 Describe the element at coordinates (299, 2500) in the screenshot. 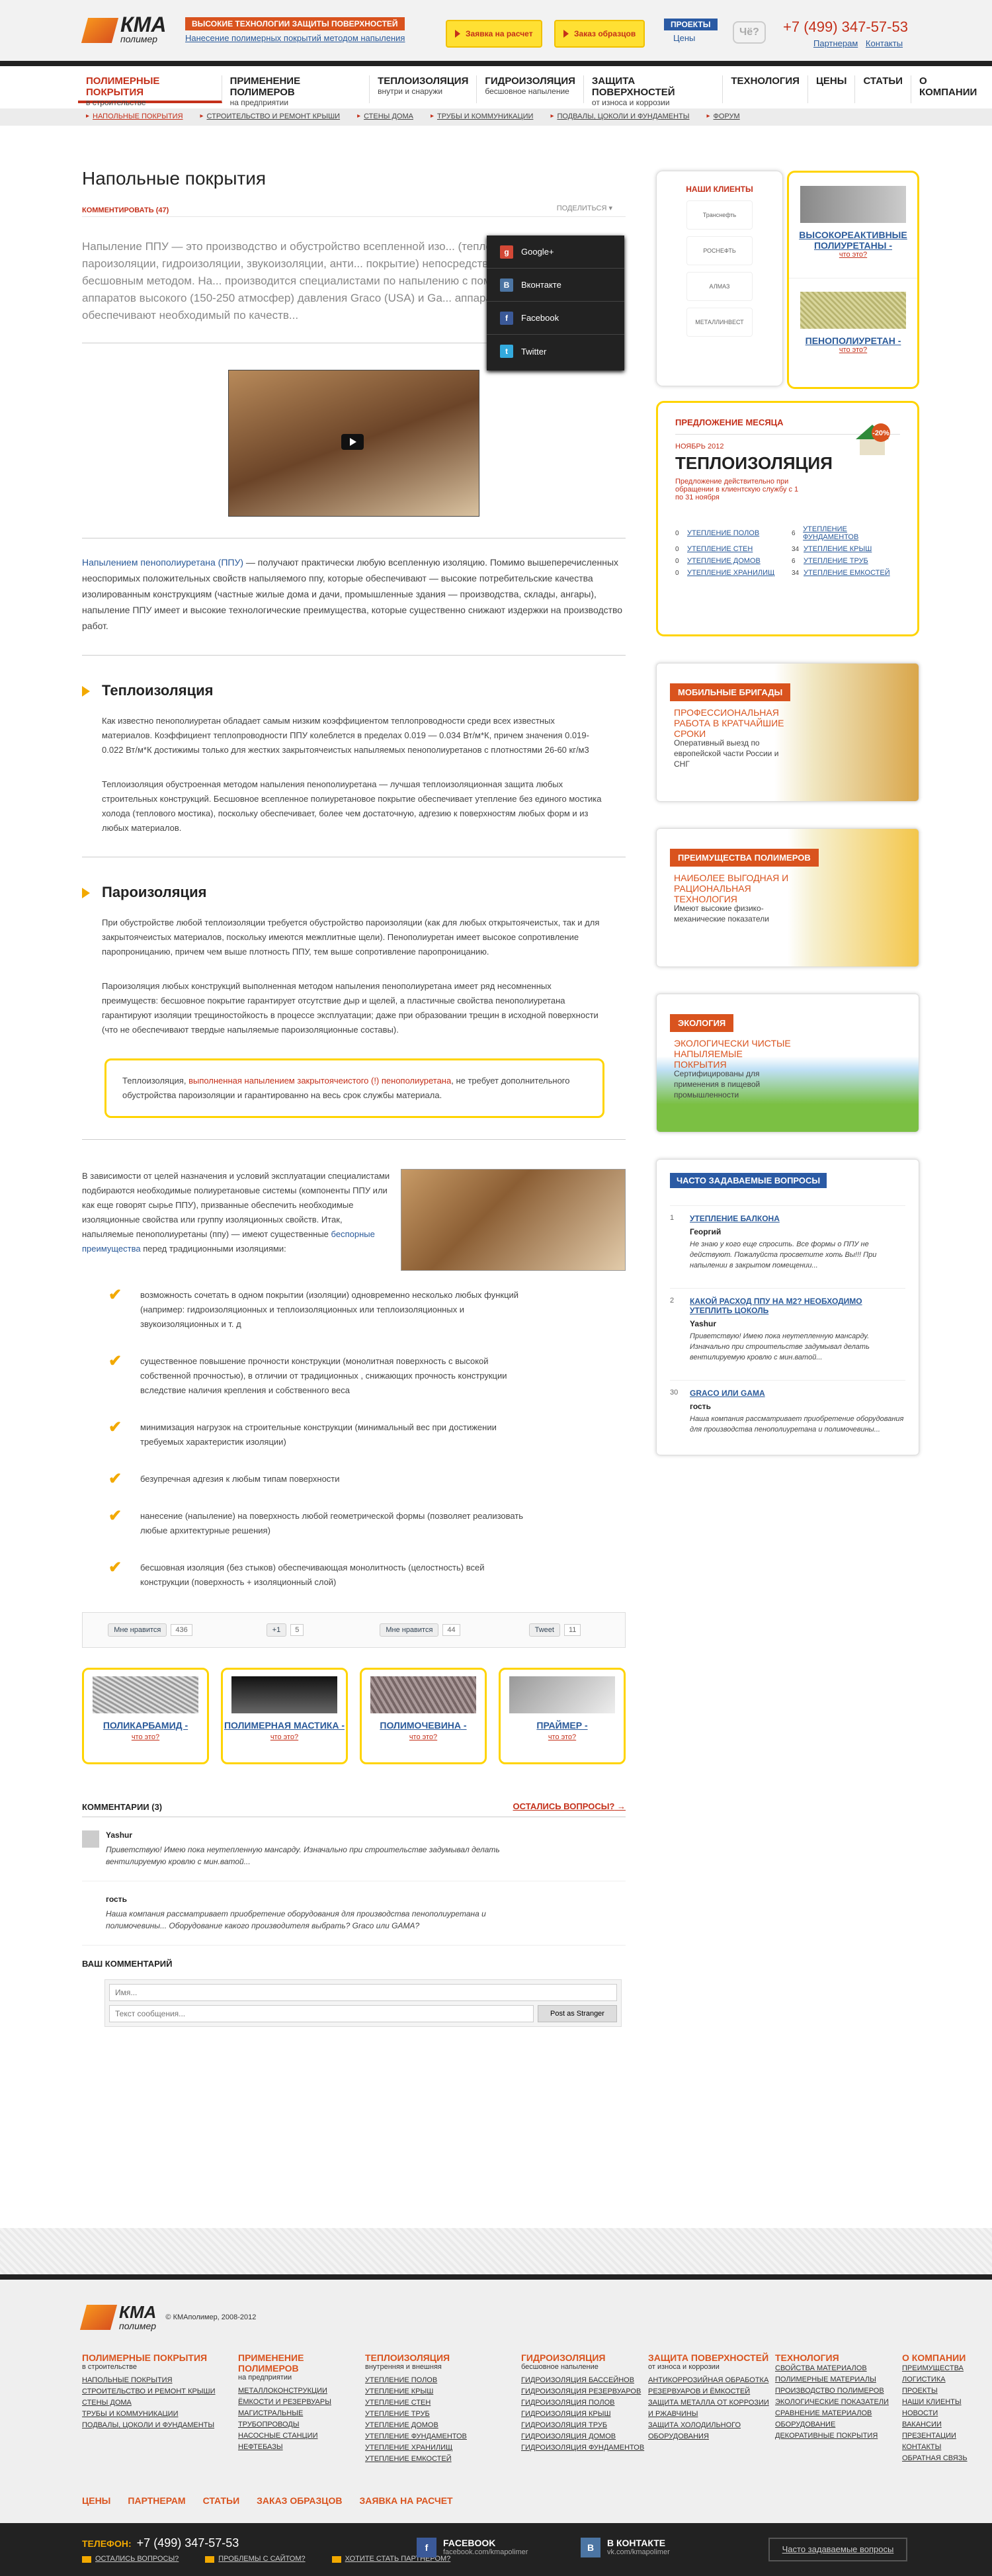

I see `footer-main-link: ЗАКАЗ ОБРАЗЦОВ` at that location.